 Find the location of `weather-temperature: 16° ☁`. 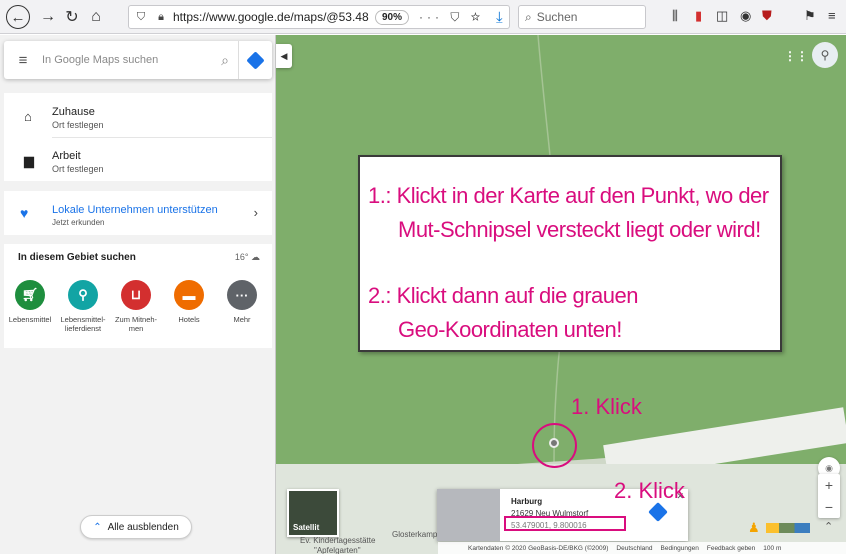

weather-temperature: 16° ☁ is located at coordinates (247, 257).